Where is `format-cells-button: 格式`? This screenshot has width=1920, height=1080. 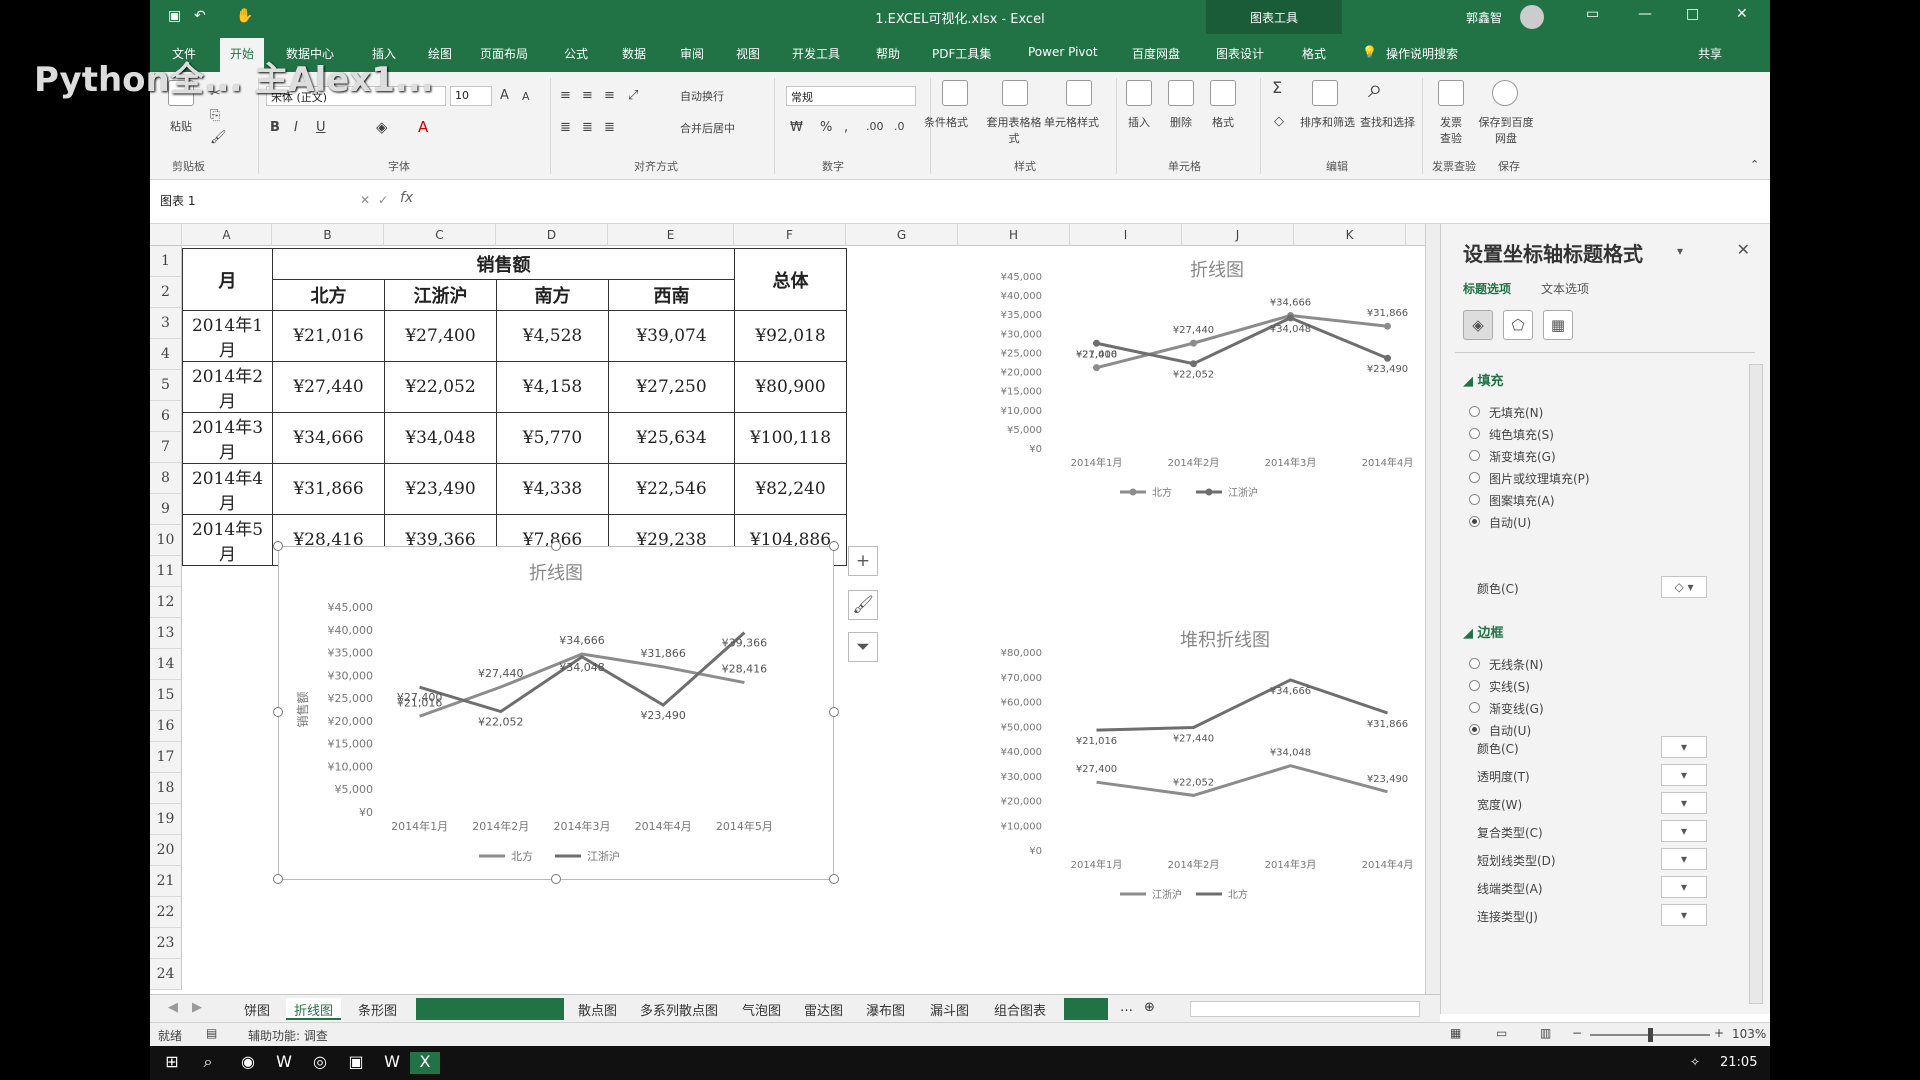 format-cells-button: 格式 is located at coordinates (1223, 122).